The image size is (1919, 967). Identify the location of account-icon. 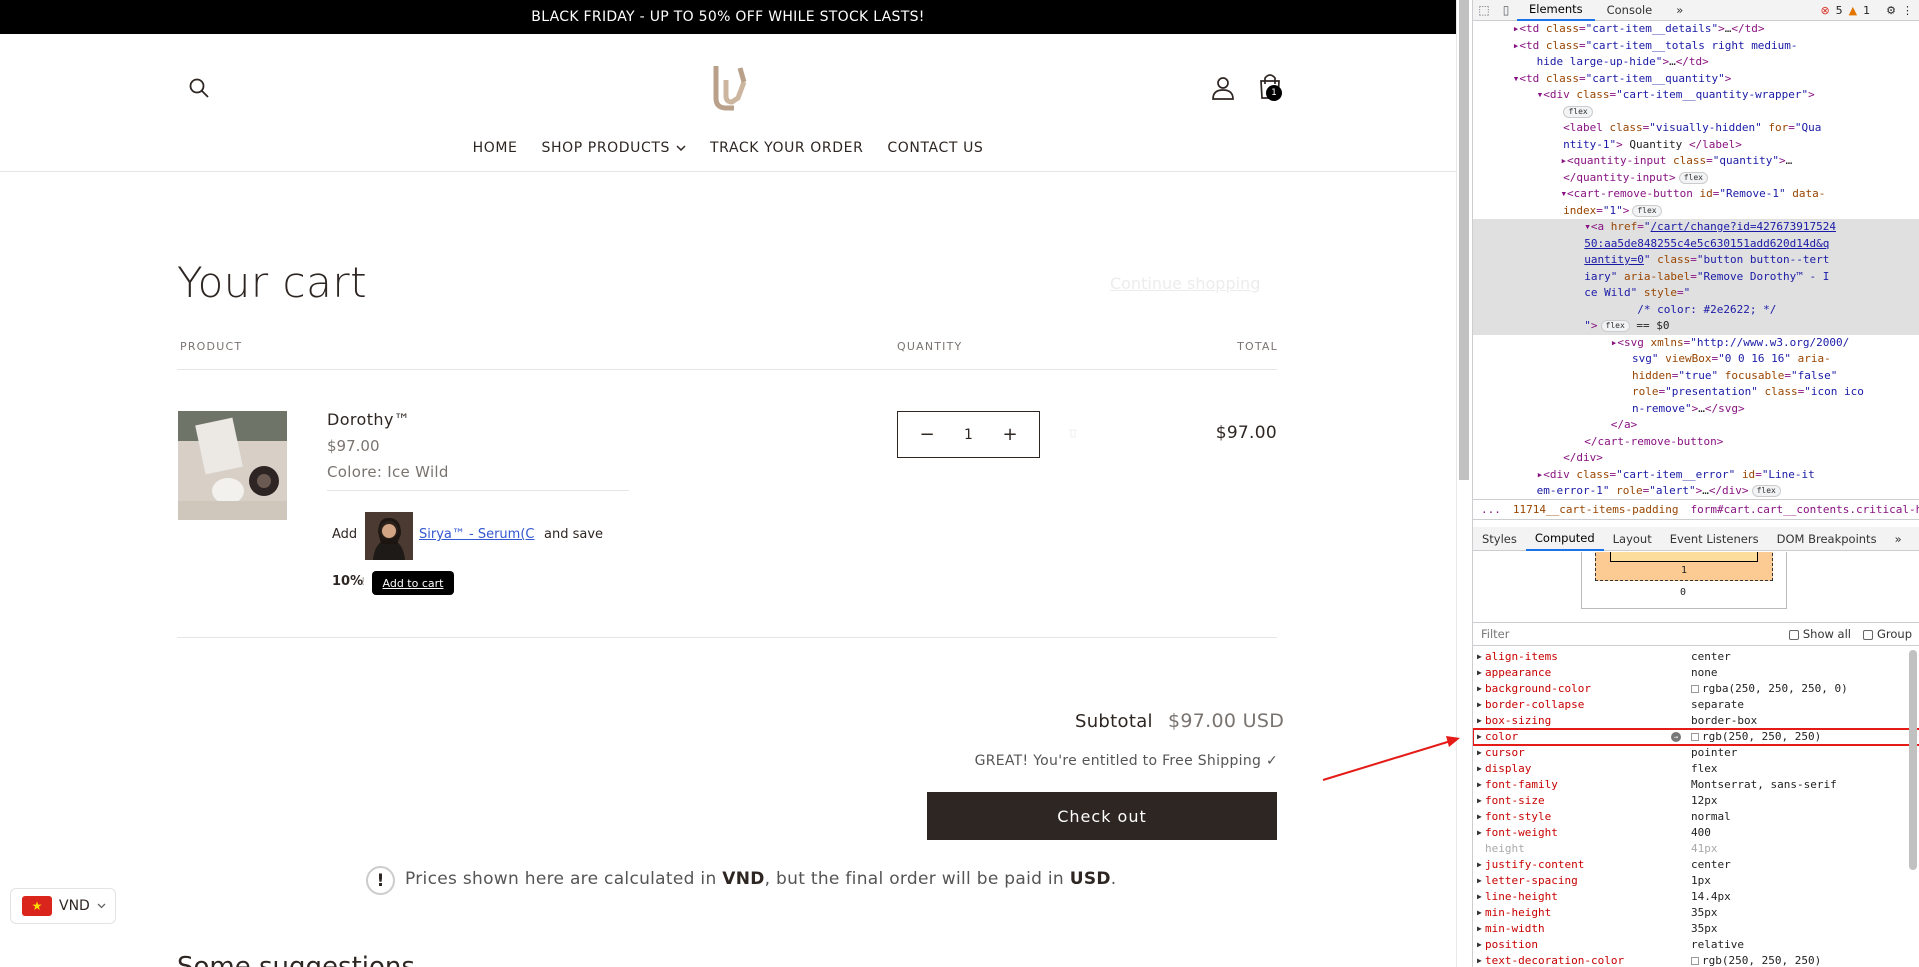
(1223, 88).